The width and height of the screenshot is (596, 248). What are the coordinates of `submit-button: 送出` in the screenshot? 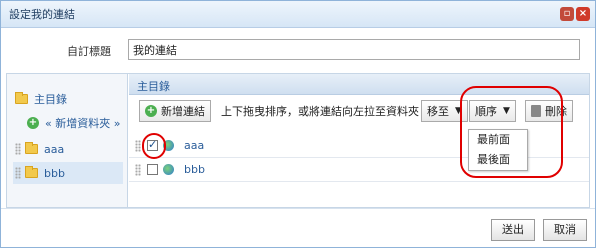 It's located at (513, 230).